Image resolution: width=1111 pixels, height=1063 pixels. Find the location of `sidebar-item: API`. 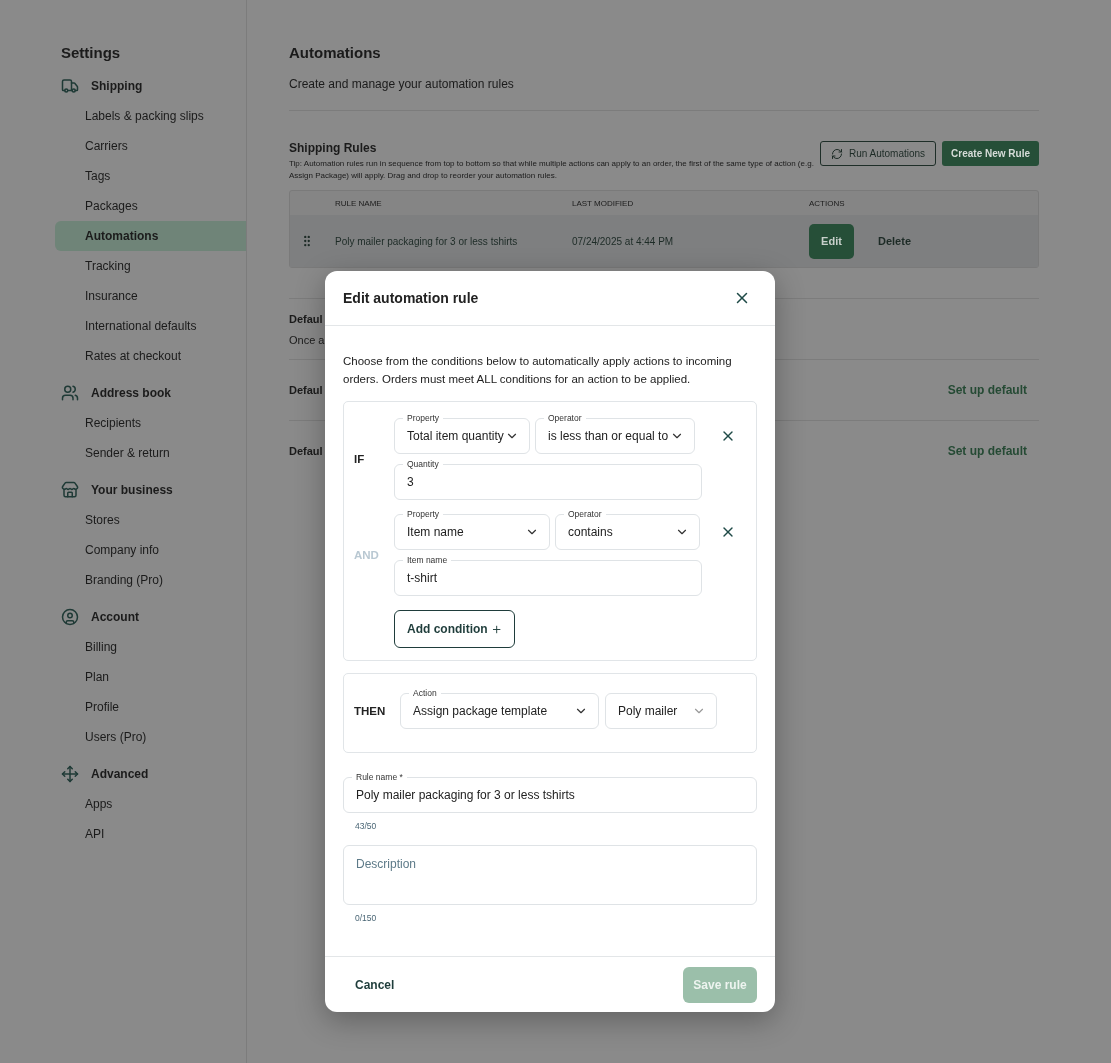

sidebar-item: API is located at coordinates (150, 834).